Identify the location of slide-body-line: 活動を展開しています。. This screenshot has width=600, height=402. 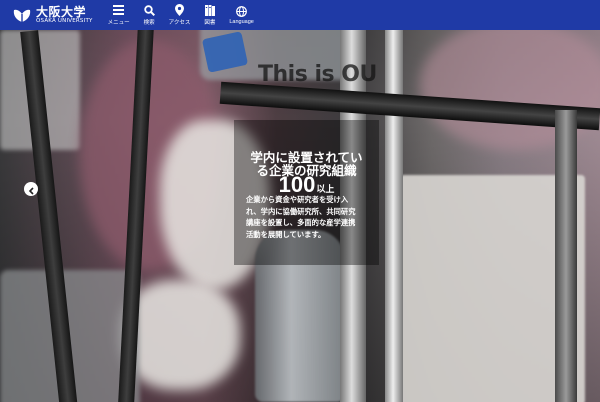
(286, 234).